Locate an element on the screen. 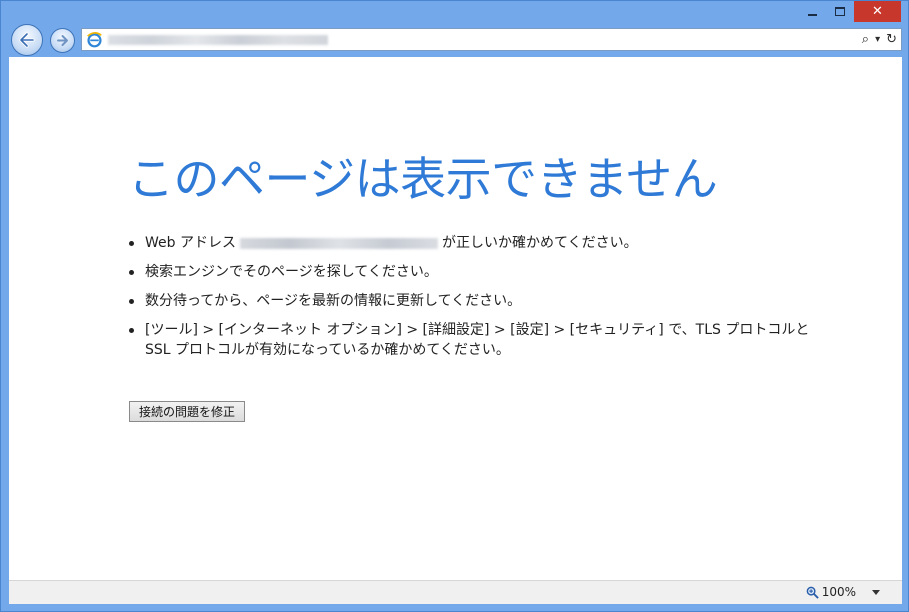  minimize-icon is located at coordinates (812, 14).